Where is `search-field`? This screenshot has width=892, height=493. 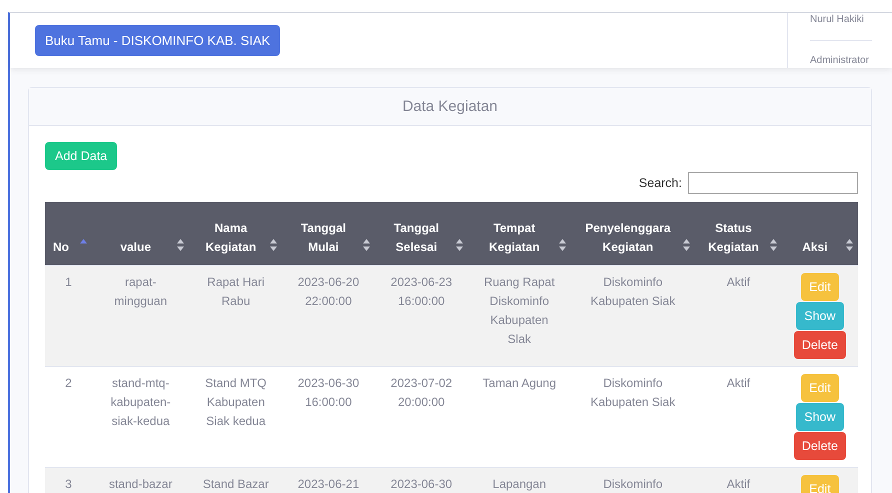
search-field is located at coordinates (773, 183).